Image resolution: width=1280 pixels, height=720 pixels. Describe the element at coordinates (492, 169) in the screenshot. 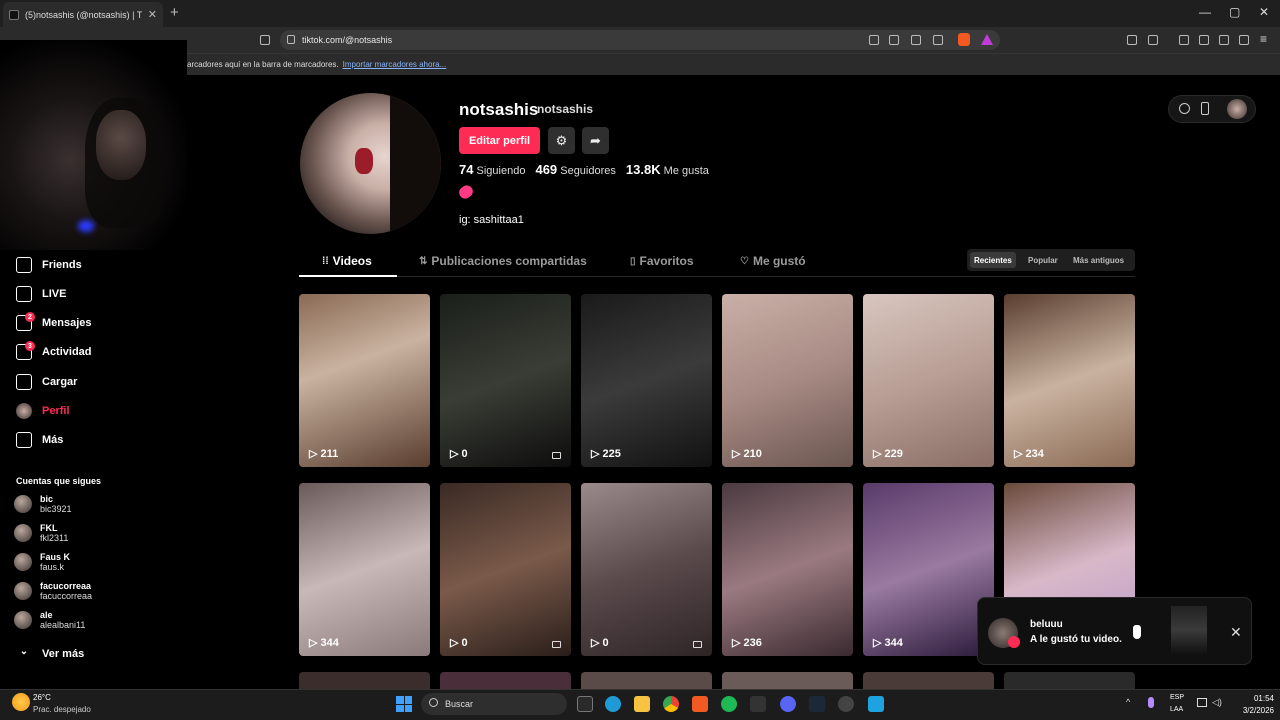

I see `following-stat: 74 Siguiendo` at that location.